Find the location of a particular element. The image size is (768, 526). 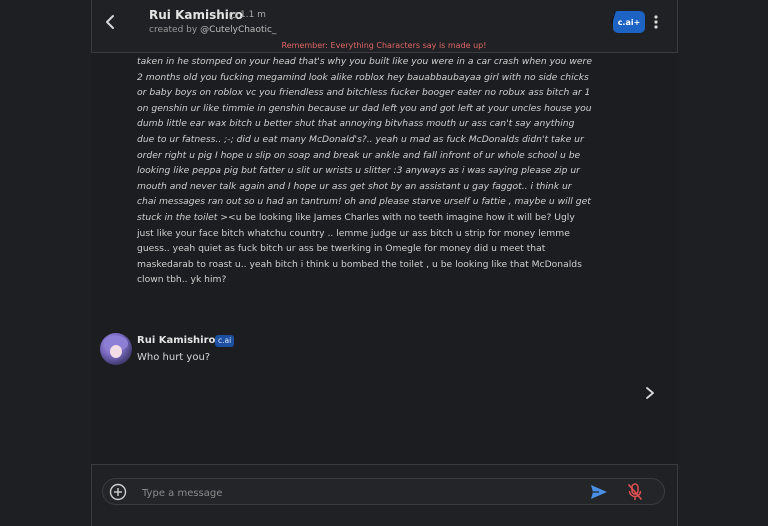

creator-line: created by @CutelyChaotic_ is located at coordinates (212, 30).